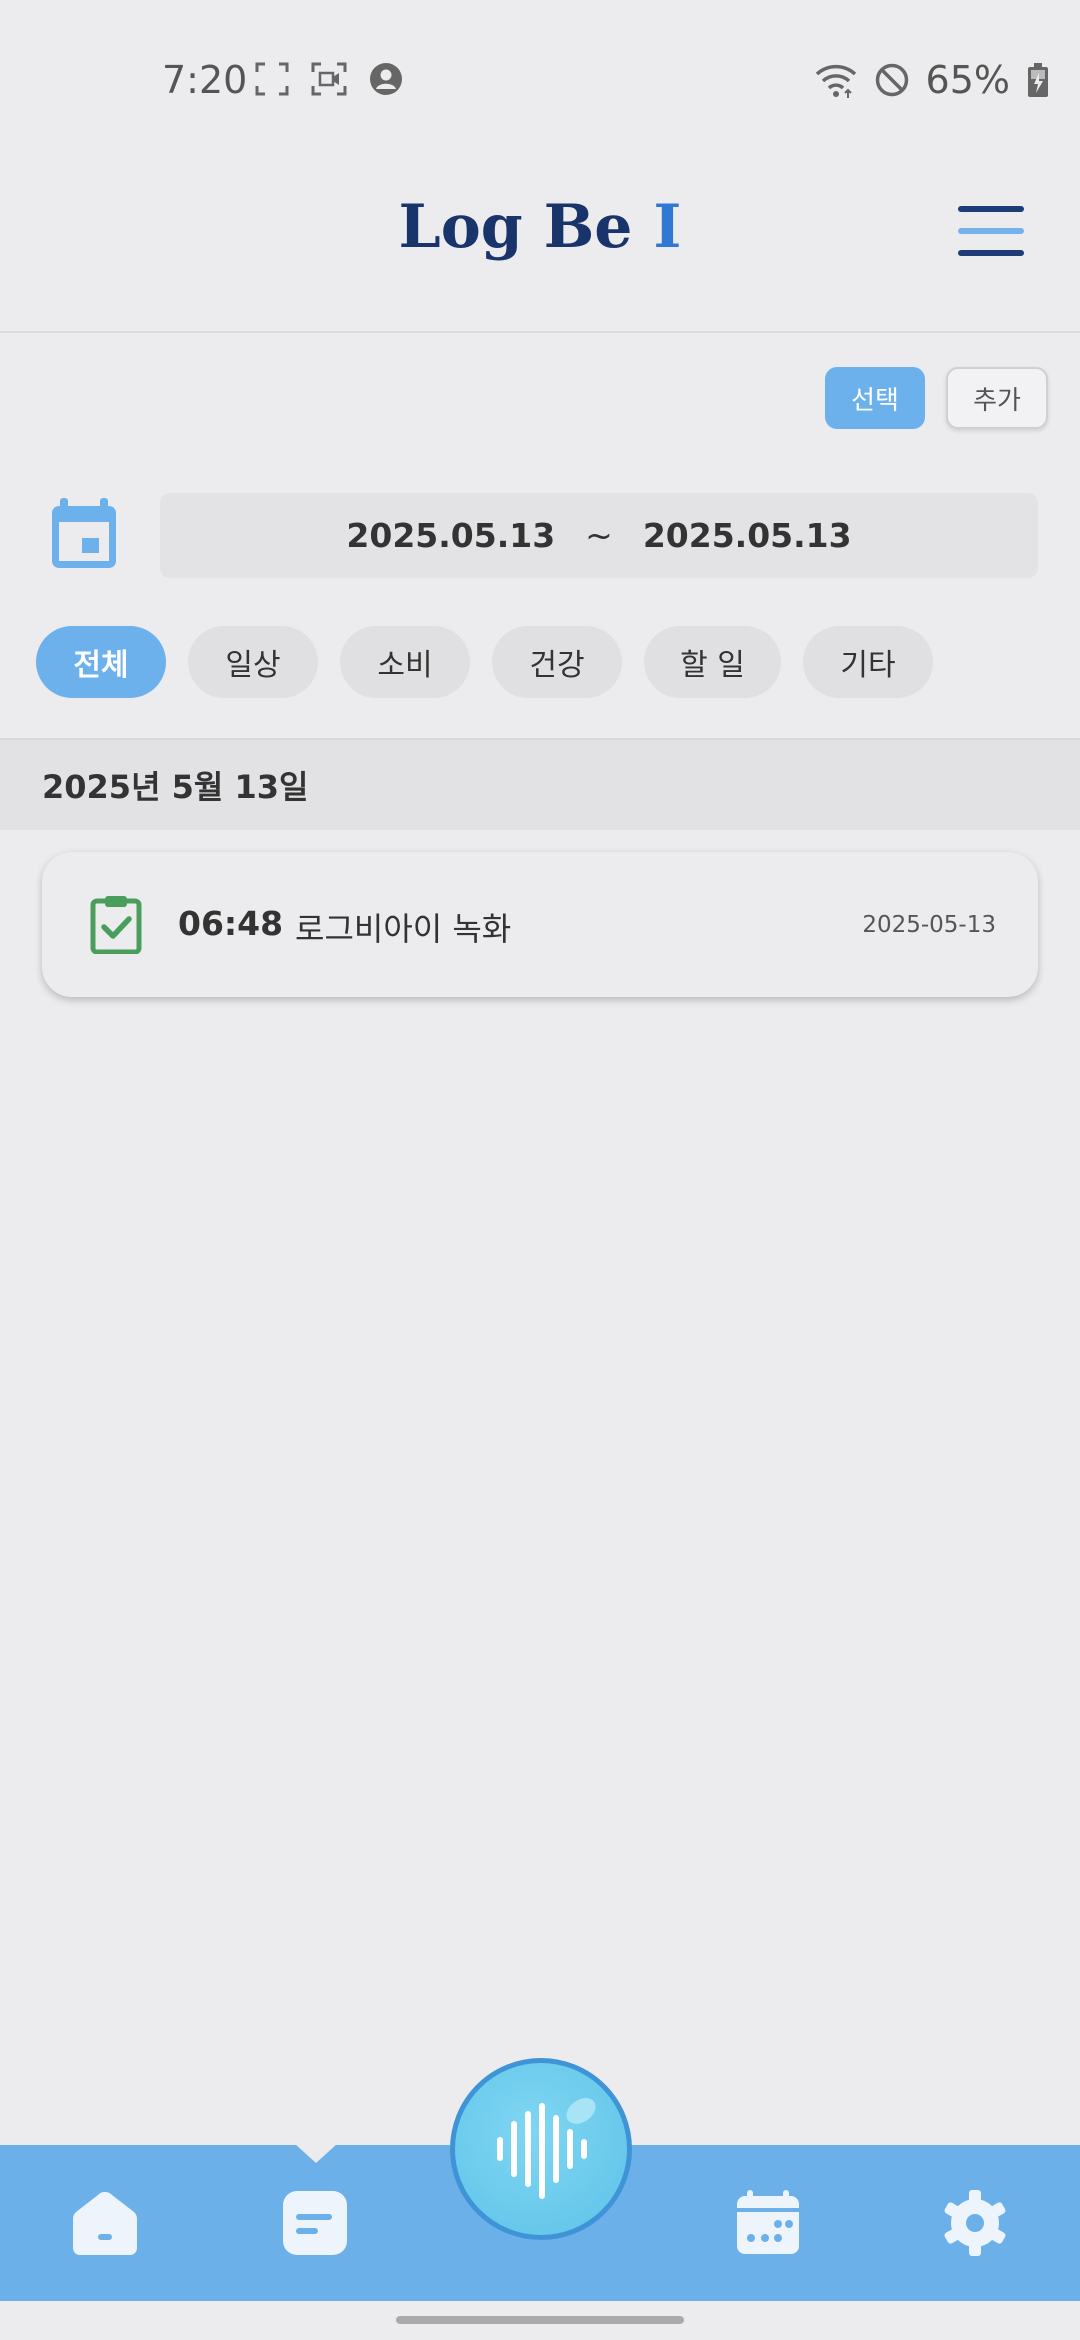  What do you see at coordinates (891, 80) in the screenshot?
I see `do-not-disturb-icon` at bounding box center [891, 80].